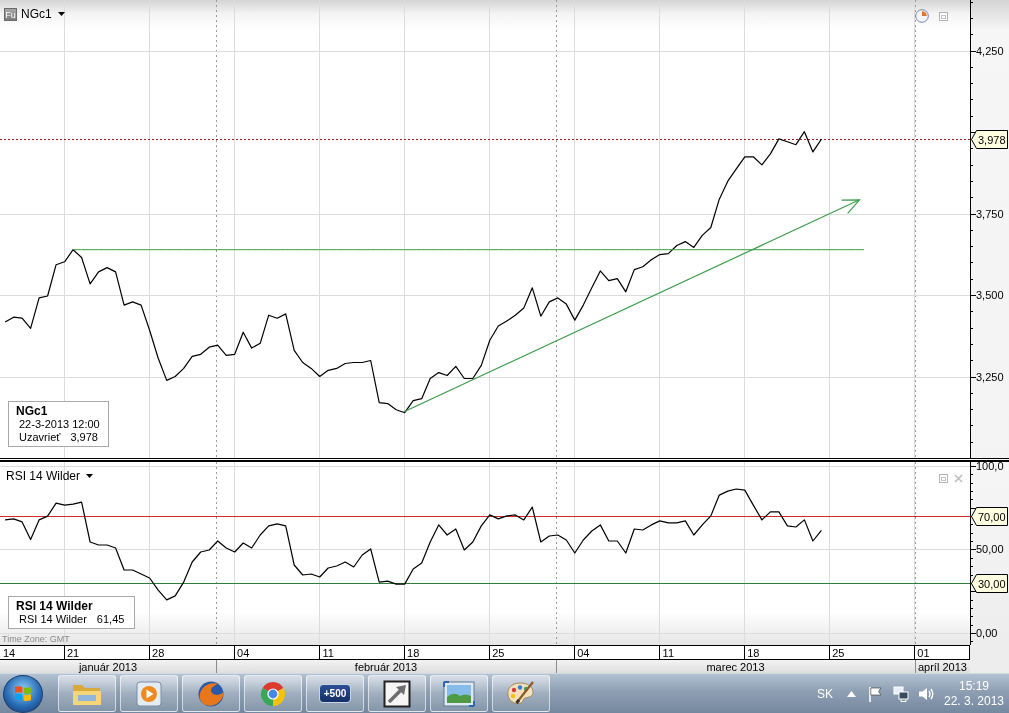 Image resolution: width=1009 pixels, height=713 pixels. I want to click on axis-label: 3,500, so click(990, 295).